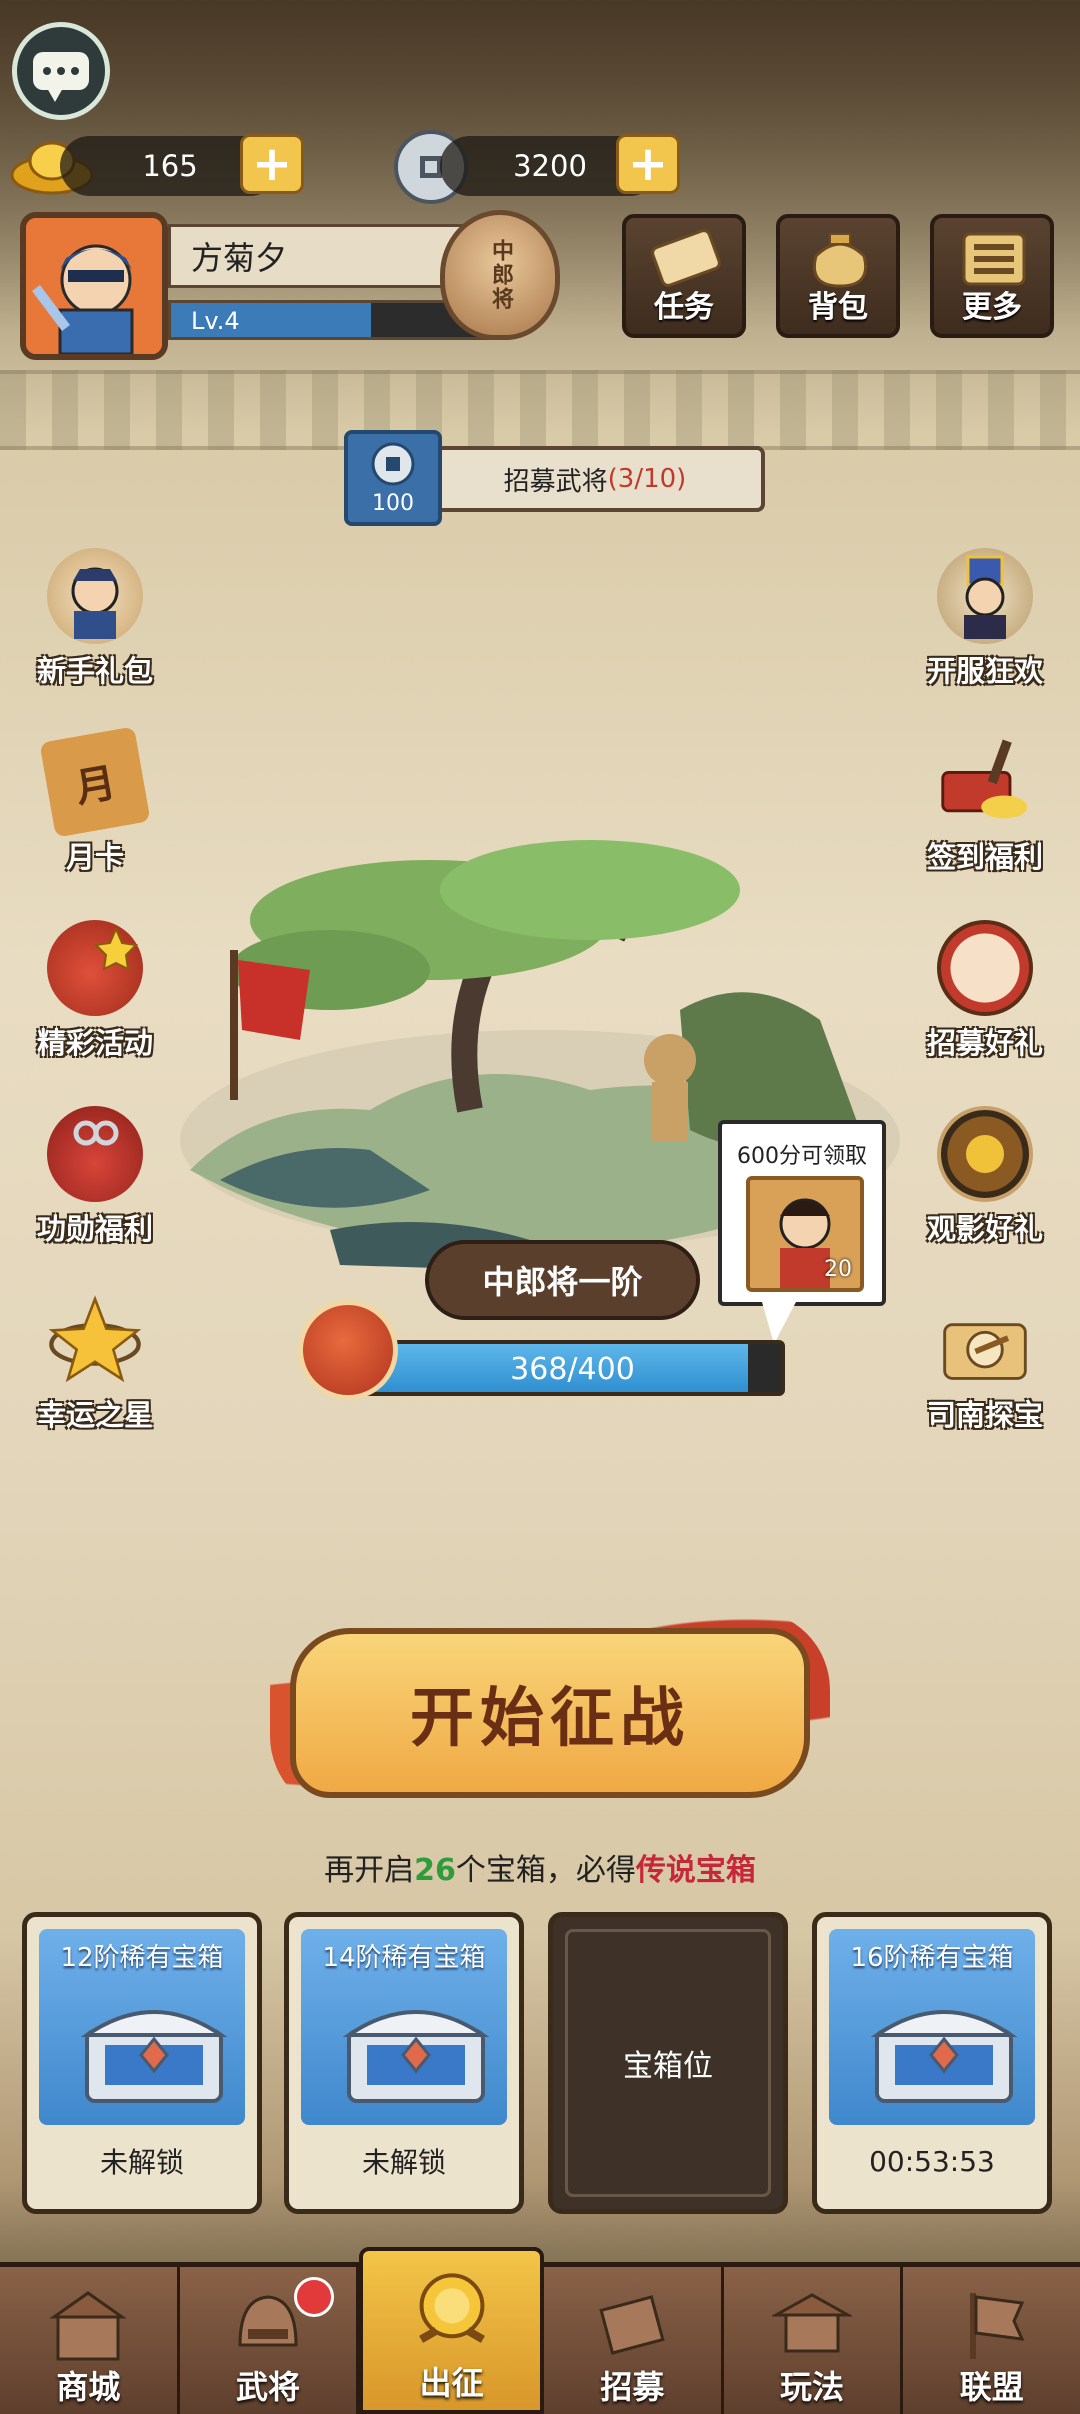  What do you see at coordinates (452, 2309) in the screenshot?
I see `gong-icon` at bounding box center [452, 2309].